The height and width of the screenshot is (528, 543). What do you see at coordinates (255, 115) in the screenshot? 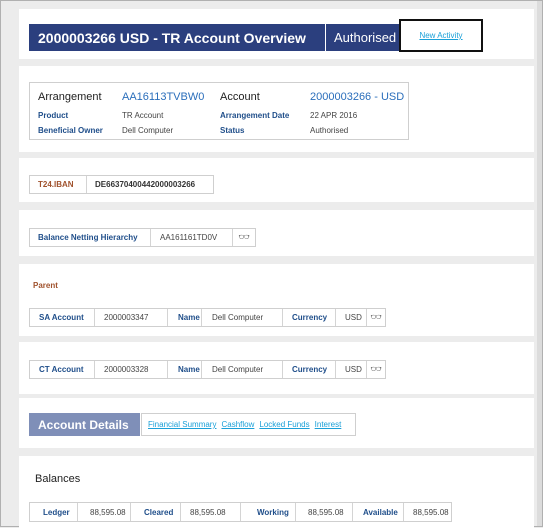
I see `arrangement-date-label: Arrangement Date` at bounding box center [255, 115].